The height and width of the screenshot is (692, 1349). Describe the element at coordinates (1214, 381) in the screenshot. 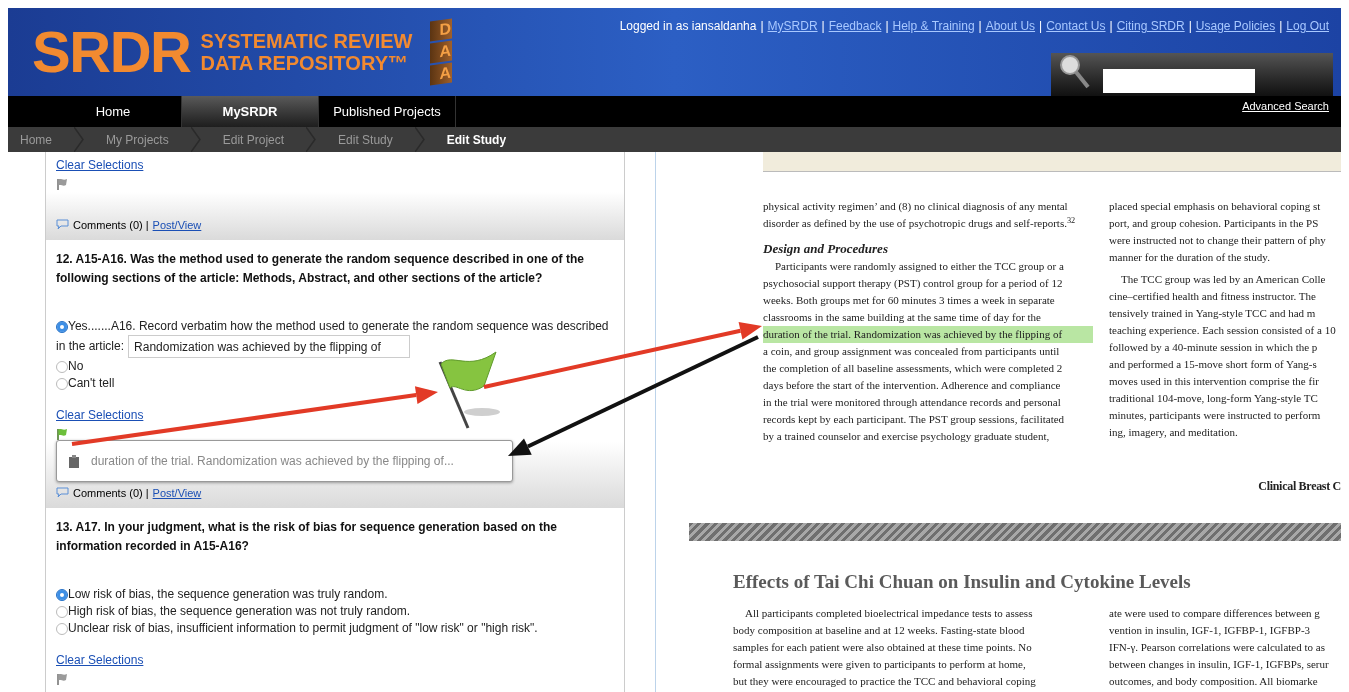

I see `article-text-line: moves used in this intervention comprise the fir` at that location.